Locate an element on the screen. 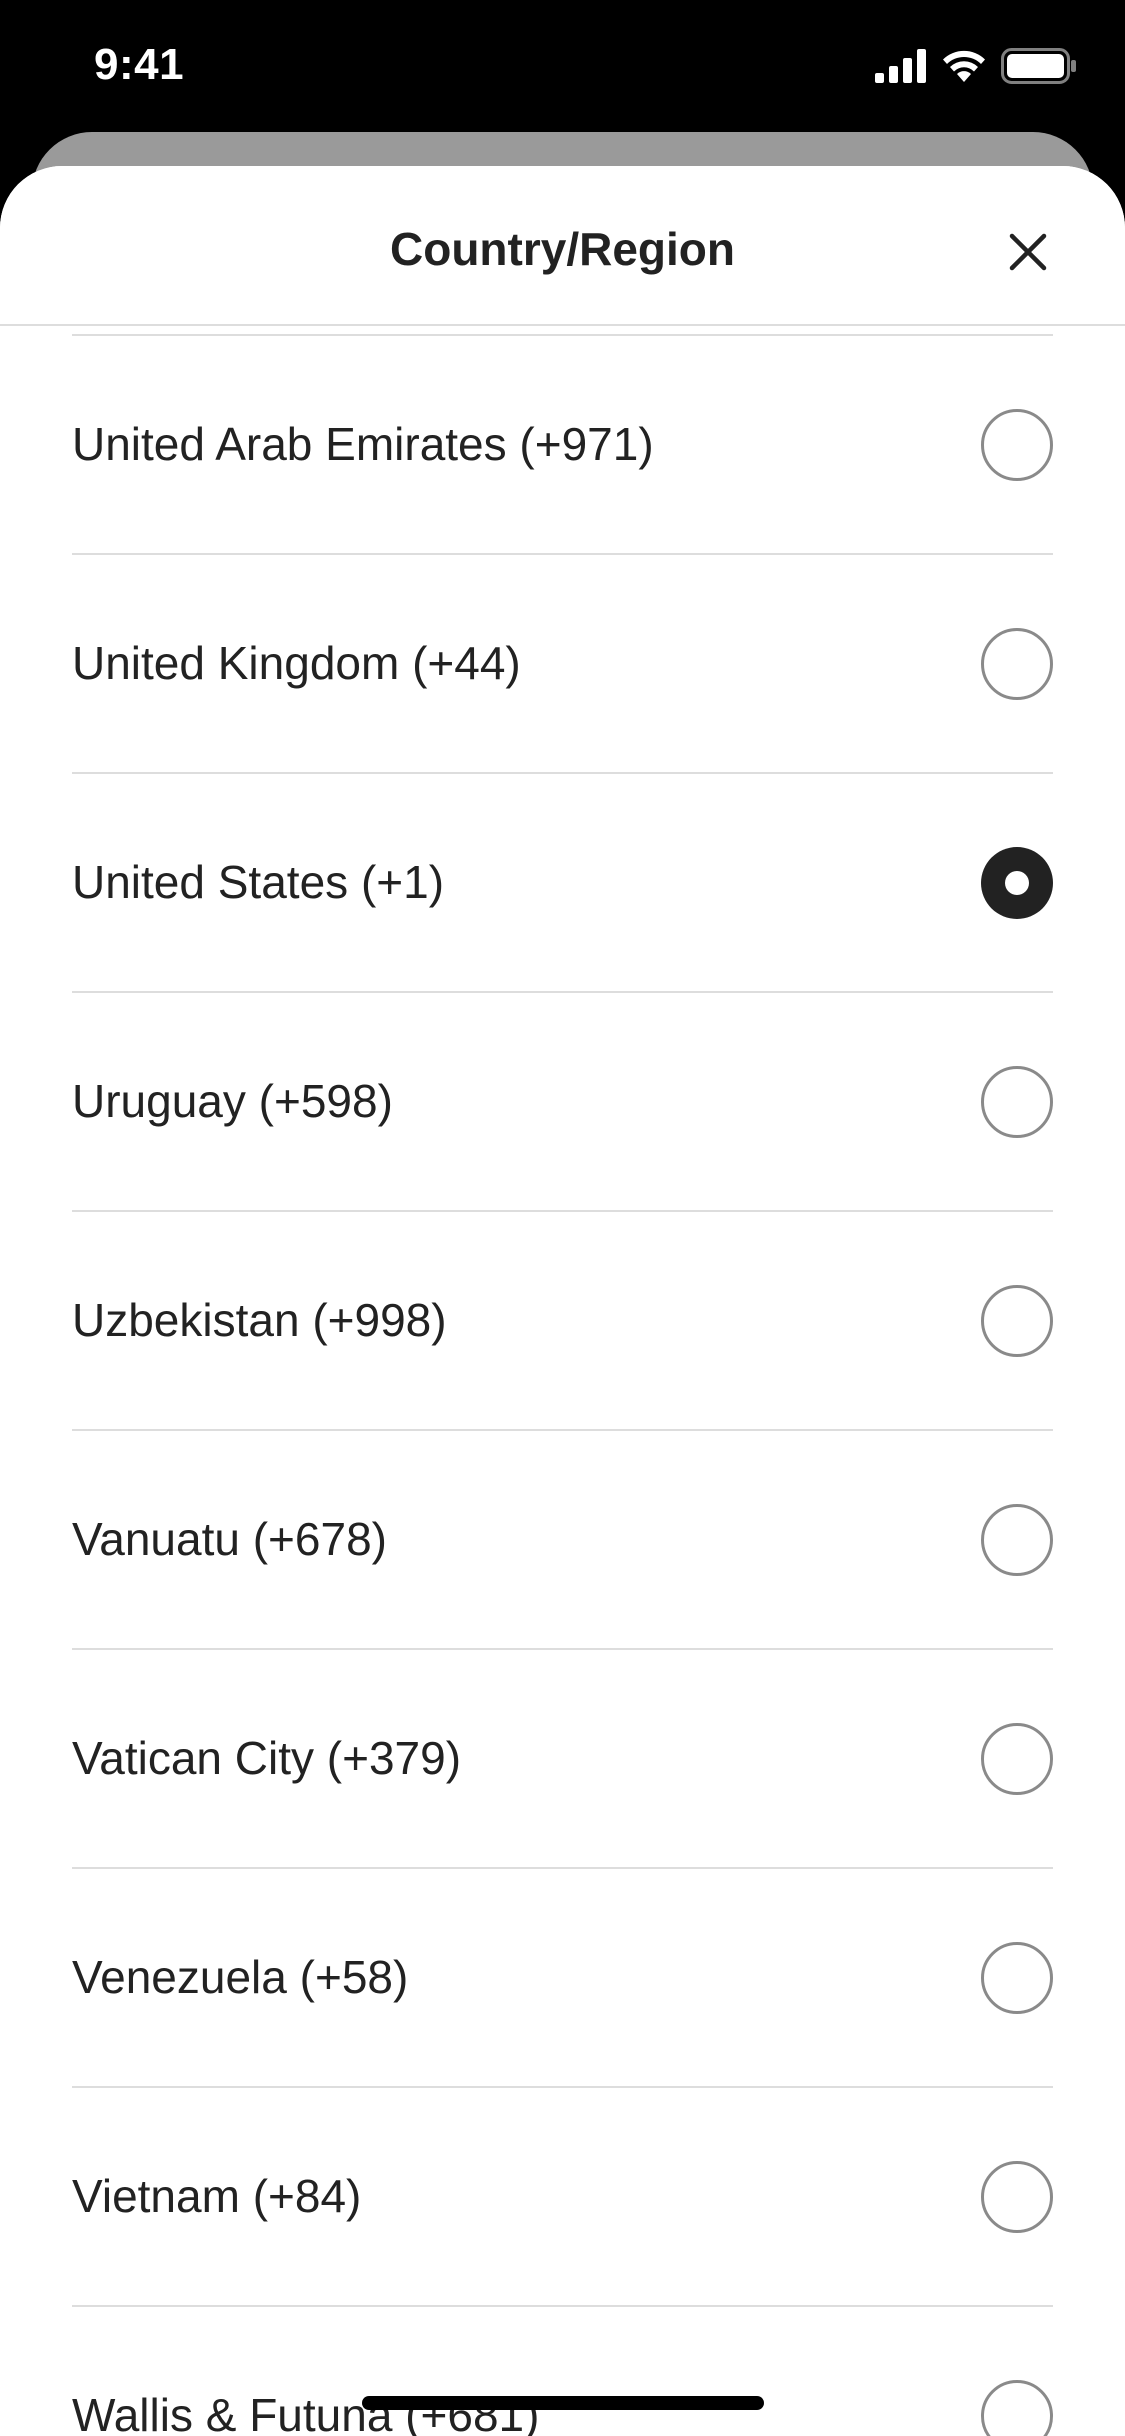 Image resolution: width=1125 pixels, height=2436 pixels. country-label: United States (+1) is located at coordinates (258, 882).